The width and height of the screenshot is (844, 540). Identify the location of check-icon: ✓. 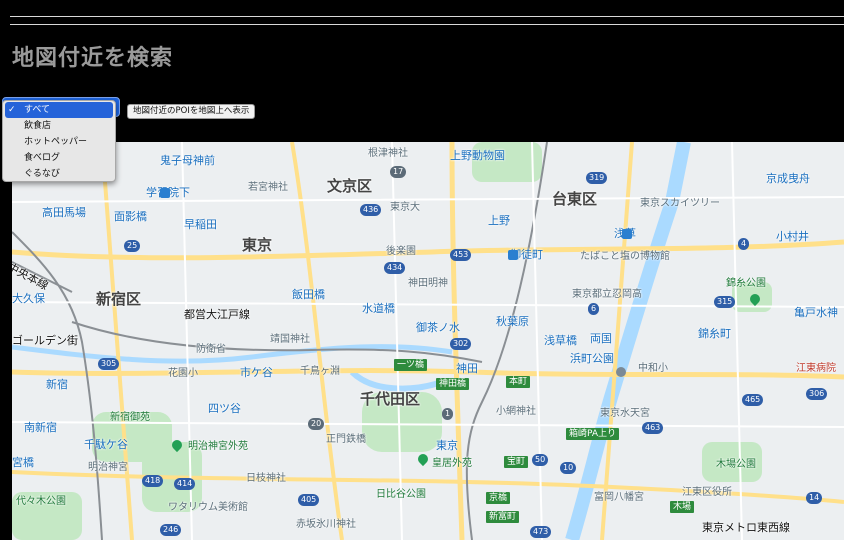
(12, 110).